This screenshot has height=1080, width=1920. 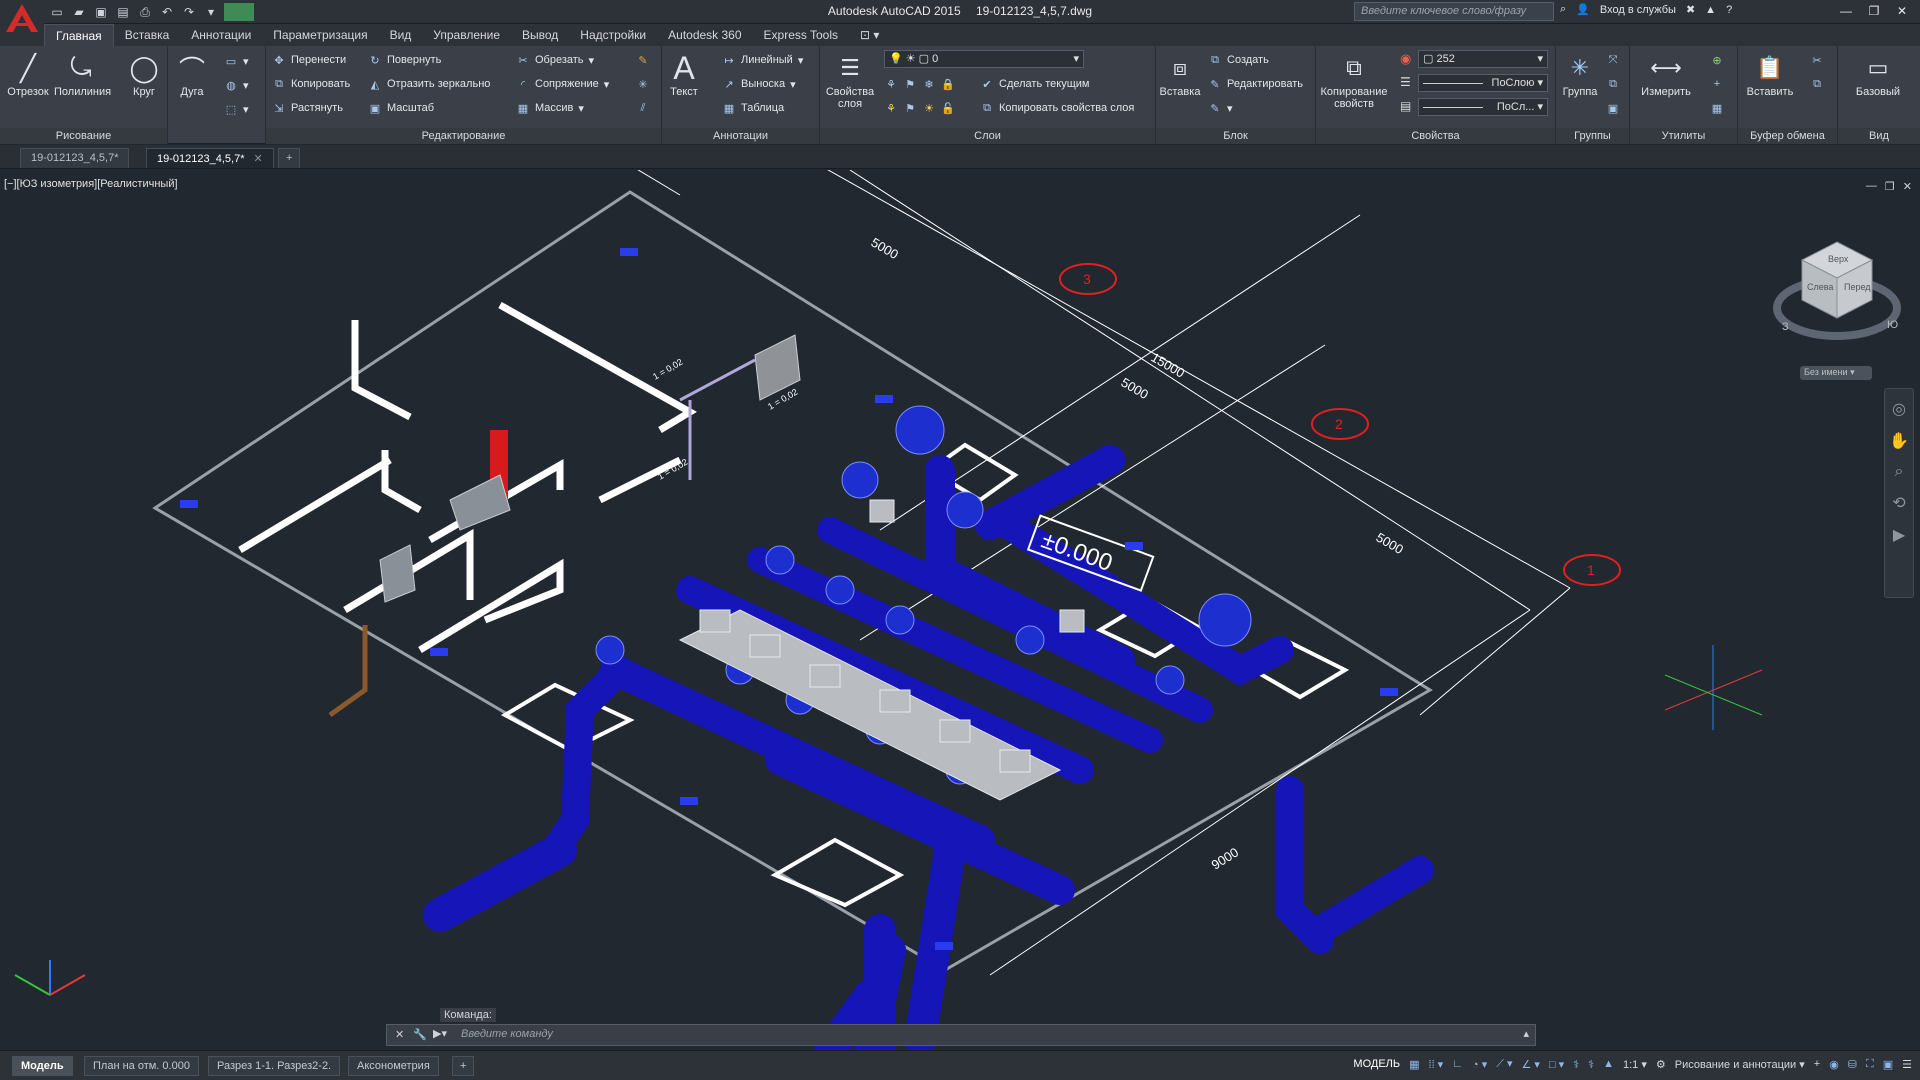 I want to click on annotation-visibility-icon: ⚕, so click(x=1576, y=1064).